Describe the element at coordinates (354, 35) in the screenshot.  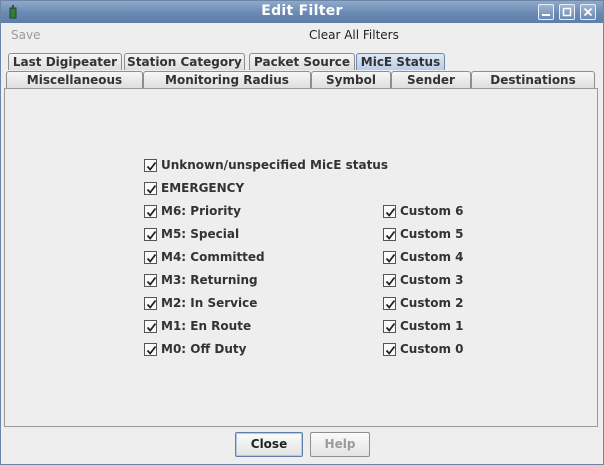
I see `clear-all-filters-menu-item: Clear All Filters` at that location.